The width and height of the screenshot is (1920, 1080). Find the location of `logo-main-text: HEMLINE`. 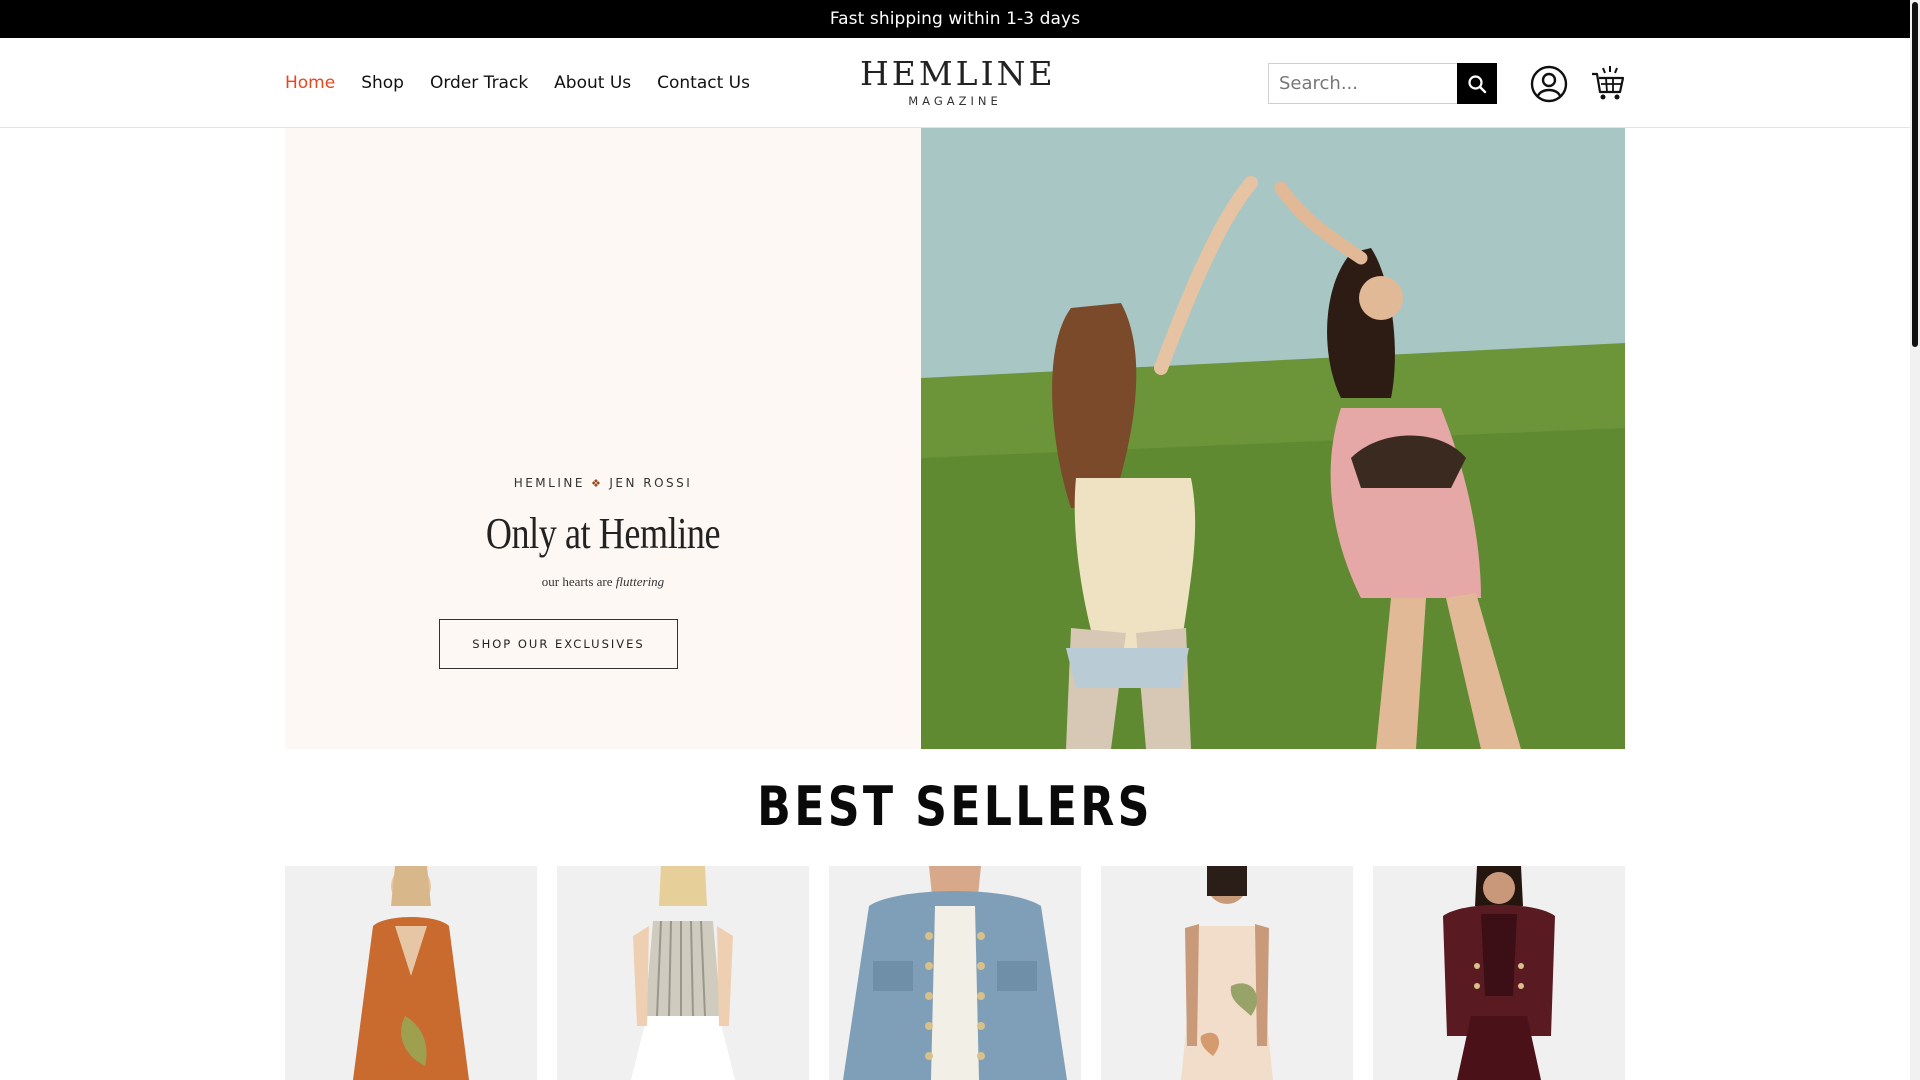

logo-main-text: HEMLINE is located at coordinates (958, 73).